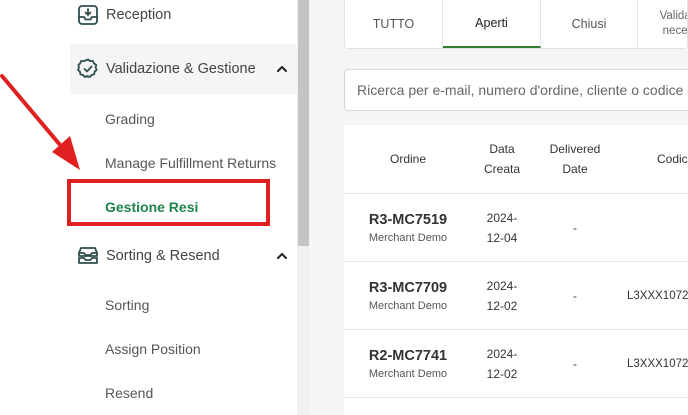  I want to click on order-id: R3-MC7519, so click(408, 220).